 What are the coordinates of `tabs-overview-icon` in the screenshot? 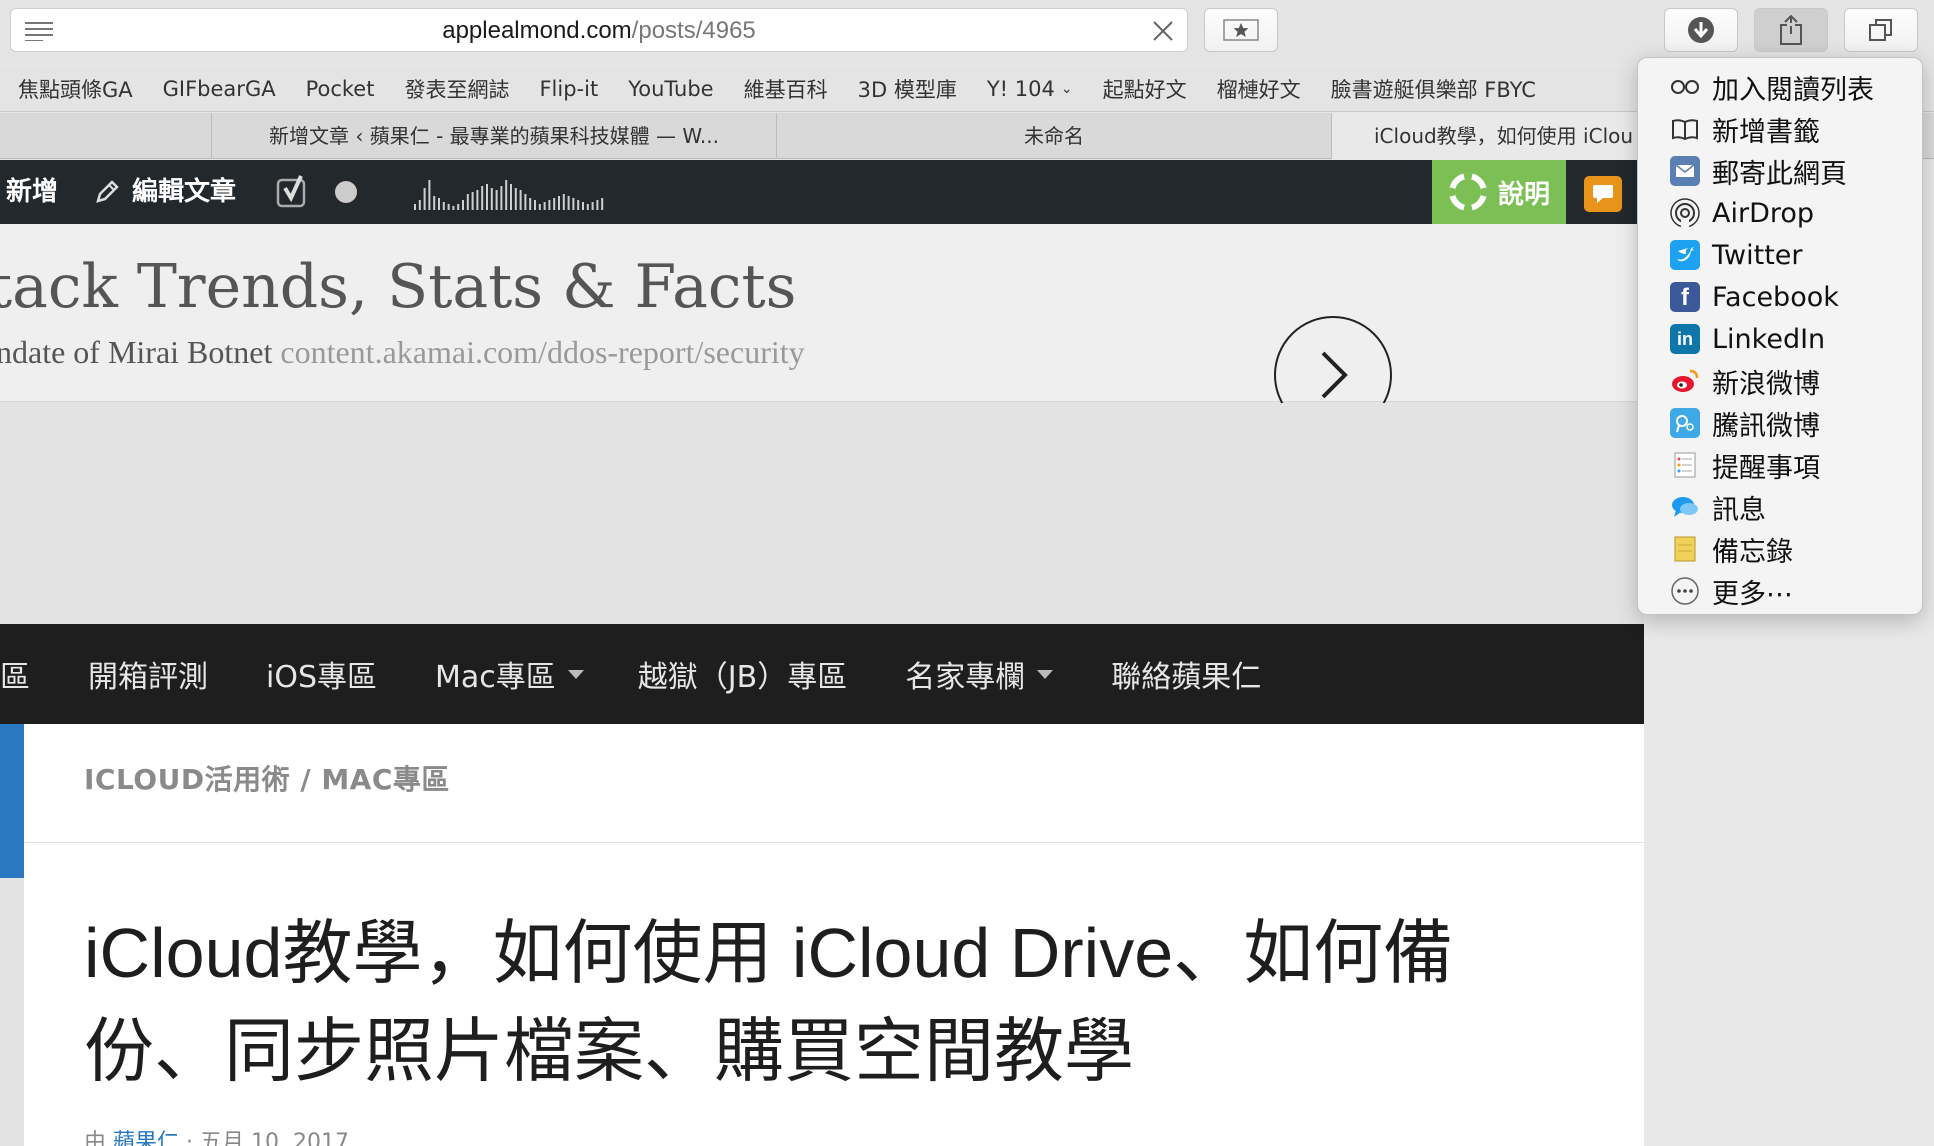 It's located at (1880, 30).